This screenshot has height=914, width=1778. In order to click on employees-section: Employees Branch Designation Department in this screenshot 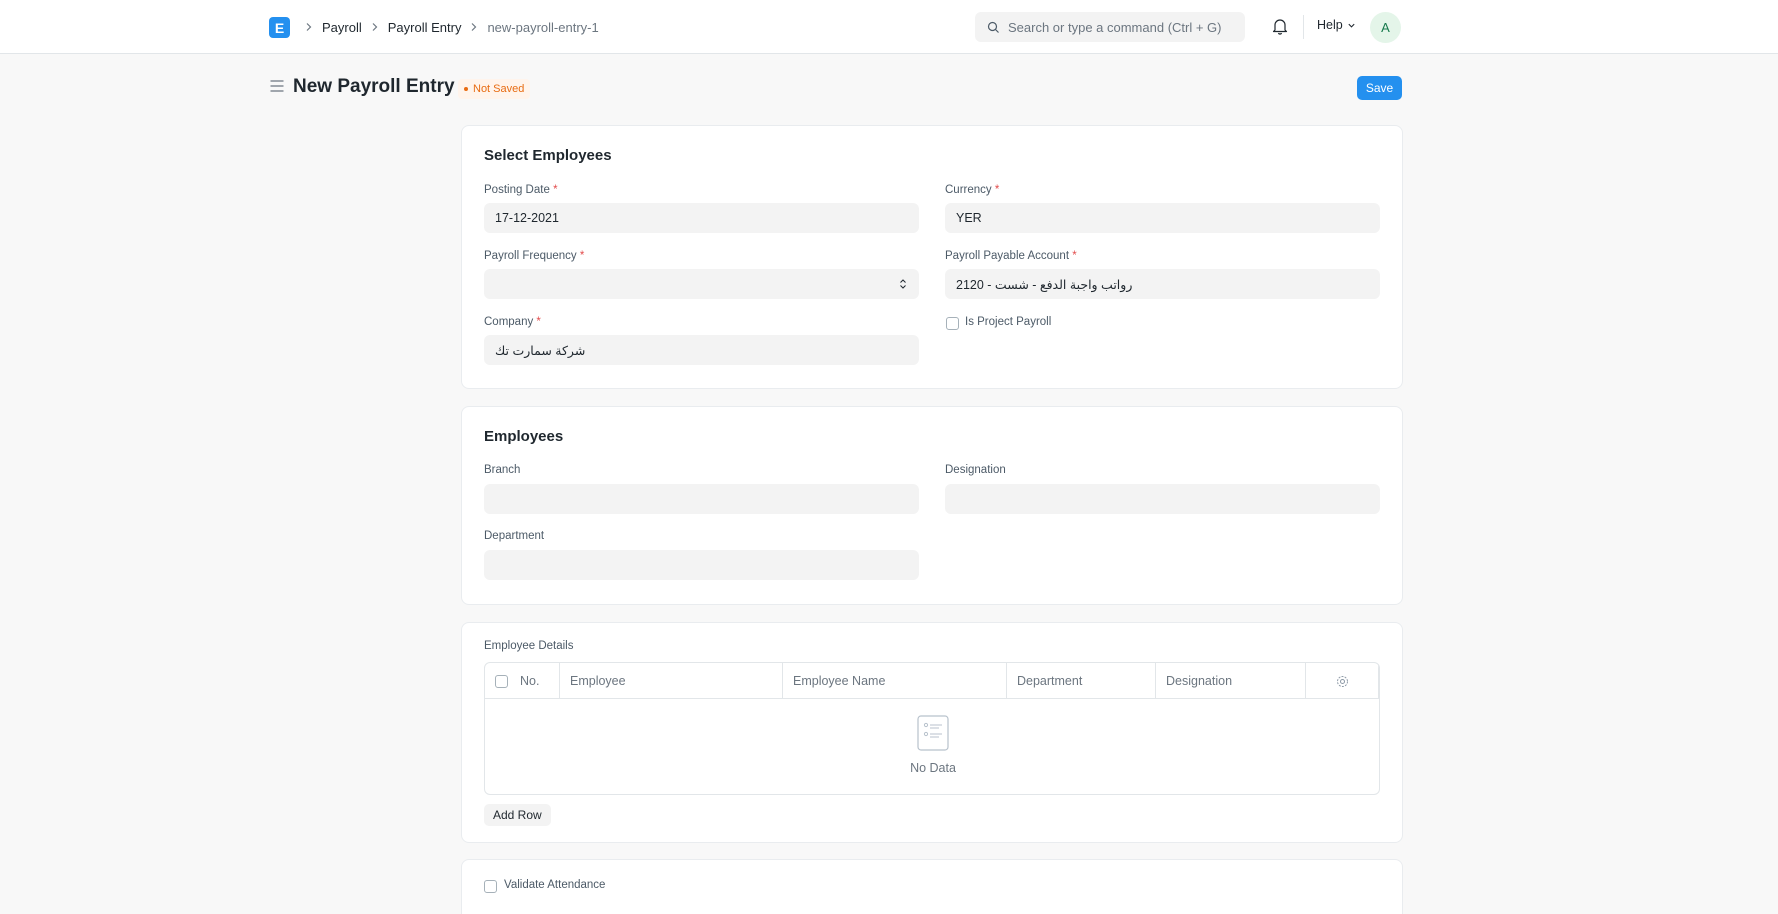, I will do `click(932, 505)`.